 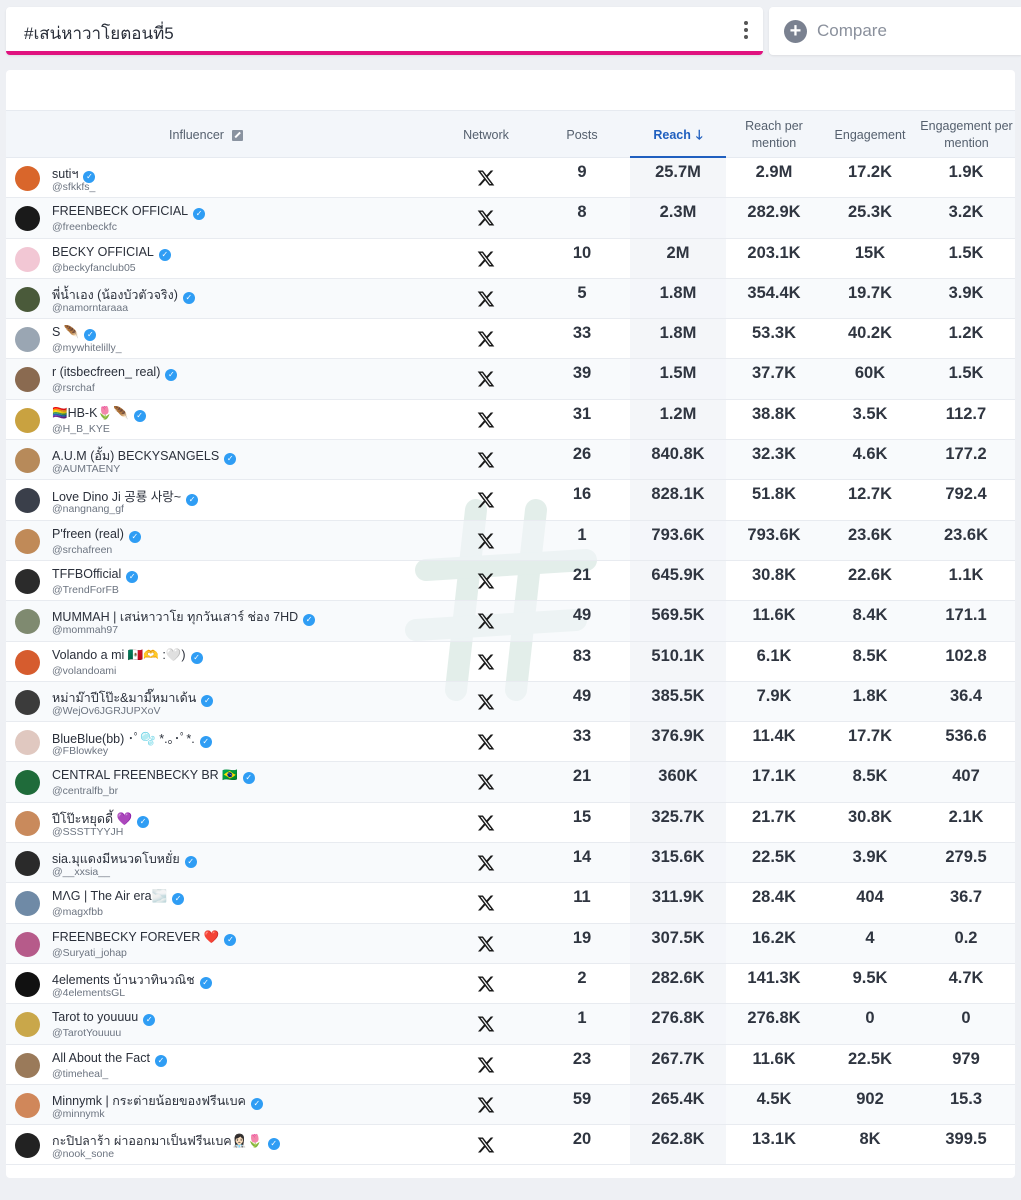 What do you see at coordinates (678, 494) in the screenshot?
I see `reach-value: 828.1K` at bounding box center [678, 494].